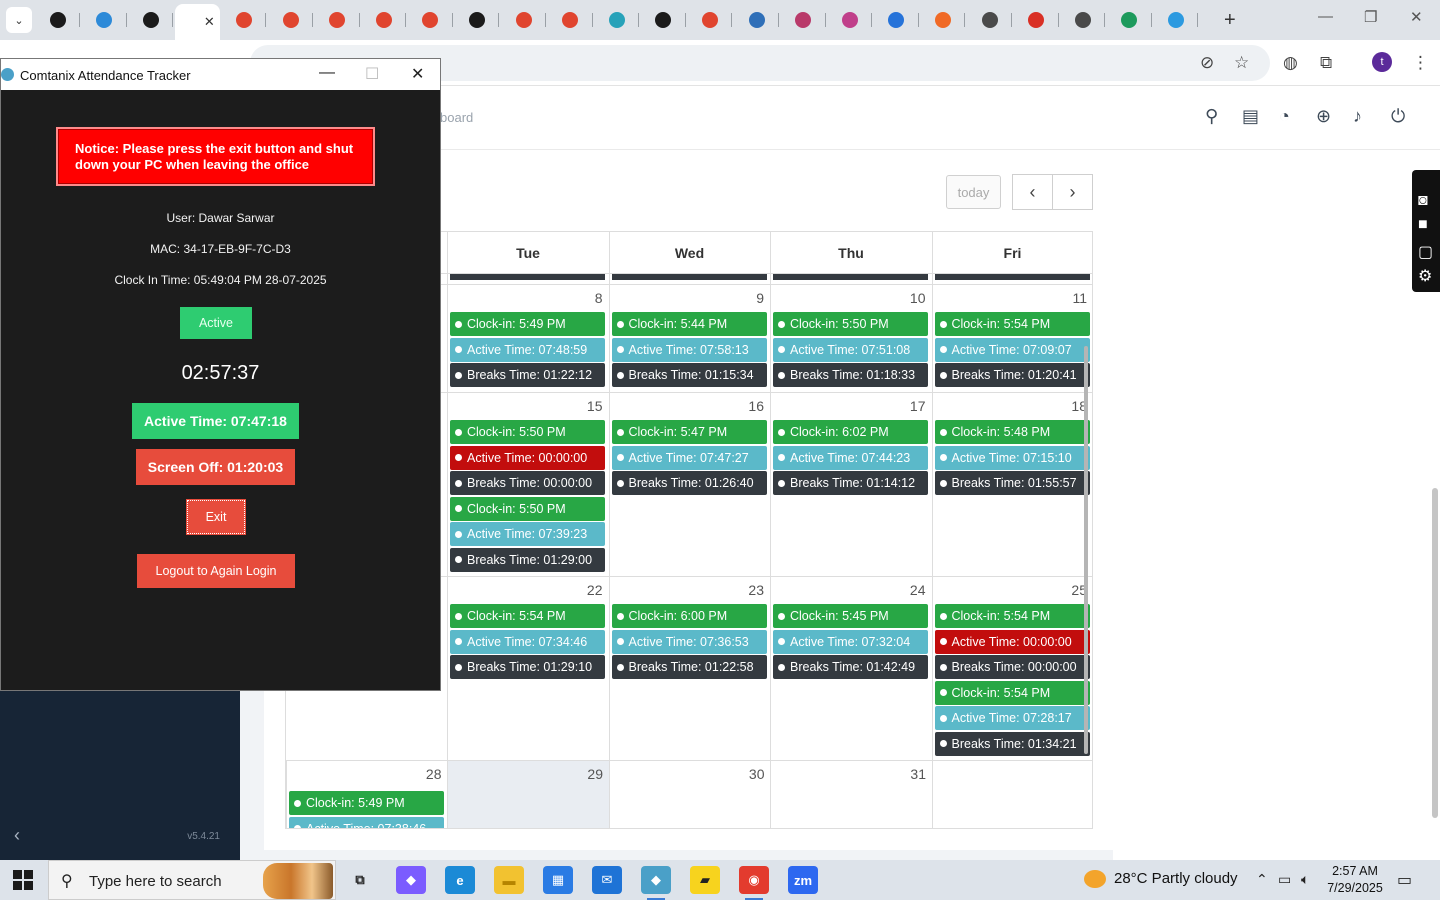  What do you see at coordinates (1284, 116) in the screenshot?
I see `clock-icon: ◔` at bounding box center [1284, 116].